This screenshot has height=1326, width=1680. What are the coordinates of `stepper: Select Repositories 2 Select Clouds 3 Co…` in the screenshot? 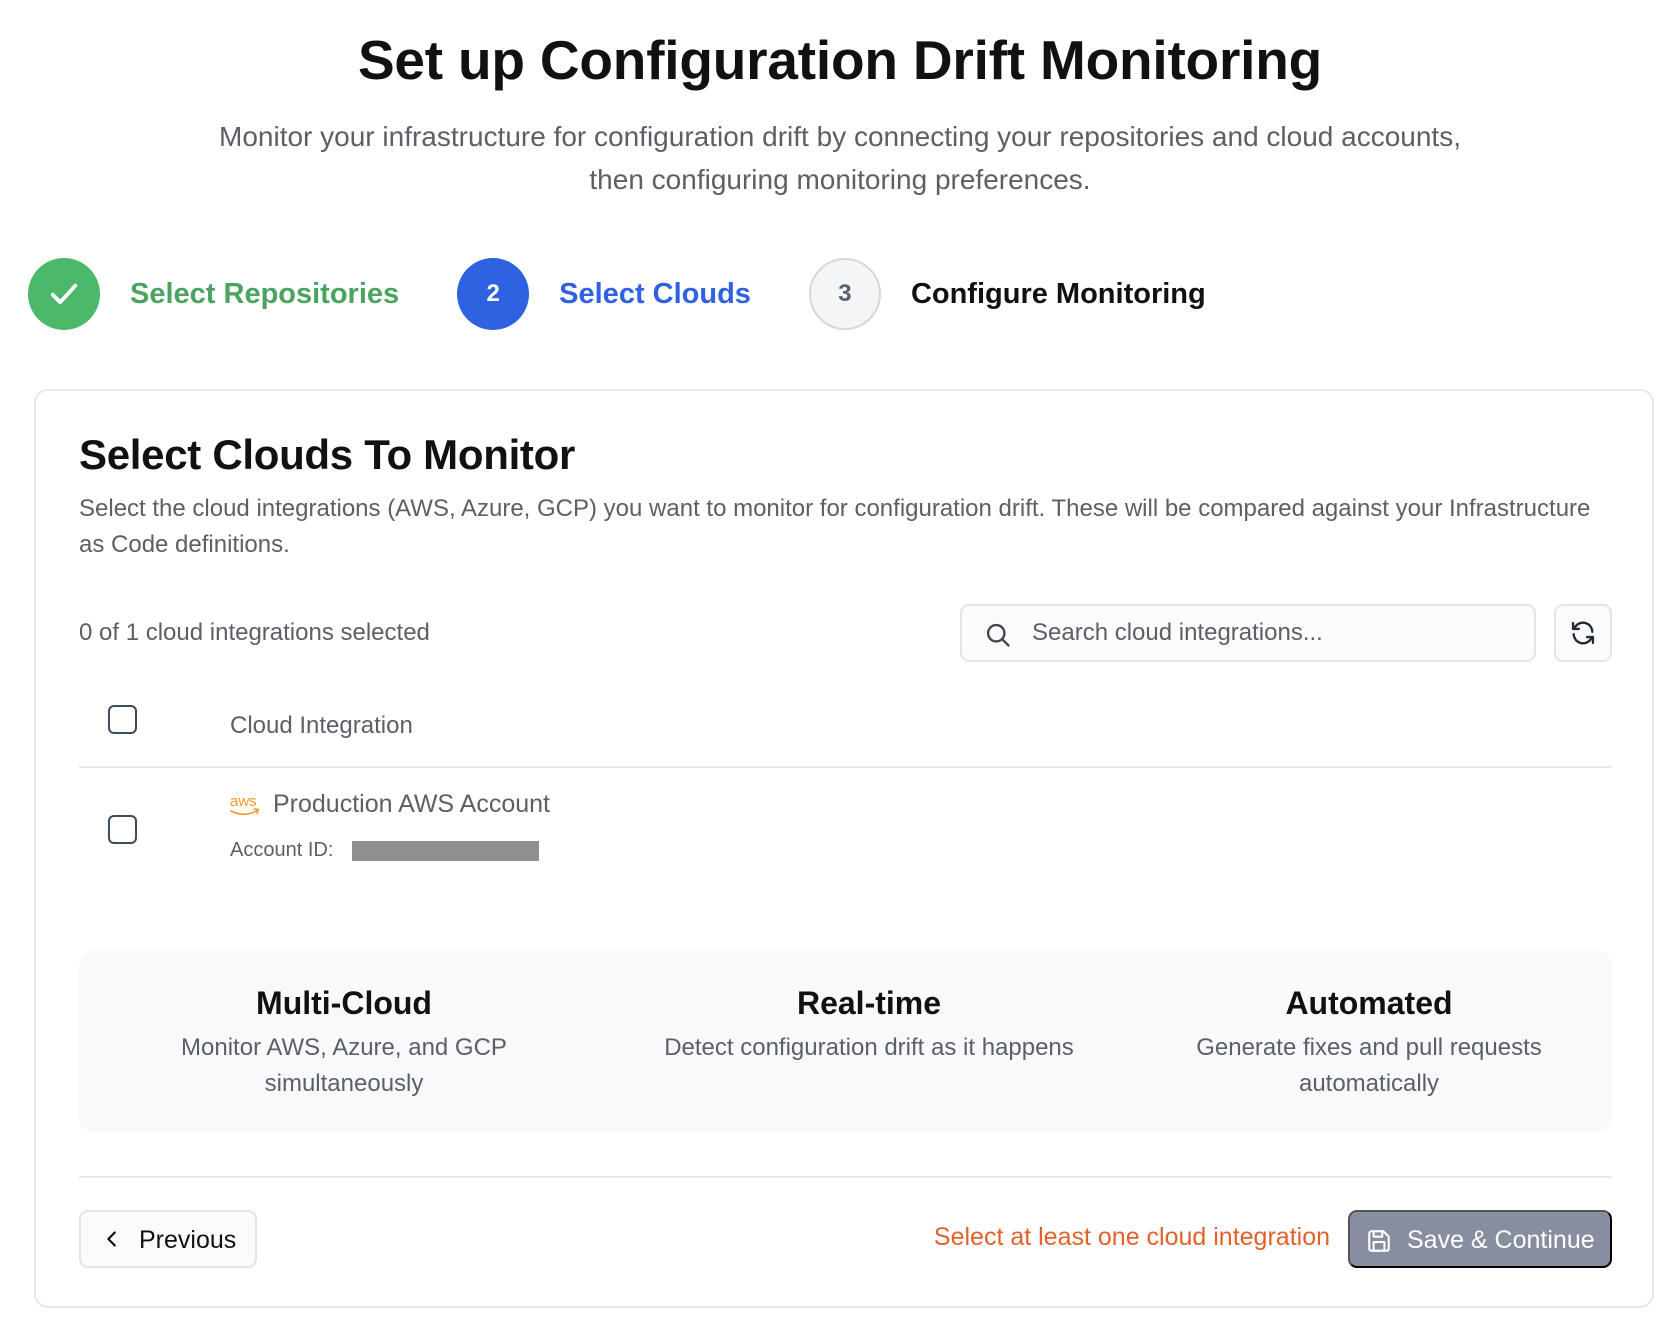 It's located at (646, 294).